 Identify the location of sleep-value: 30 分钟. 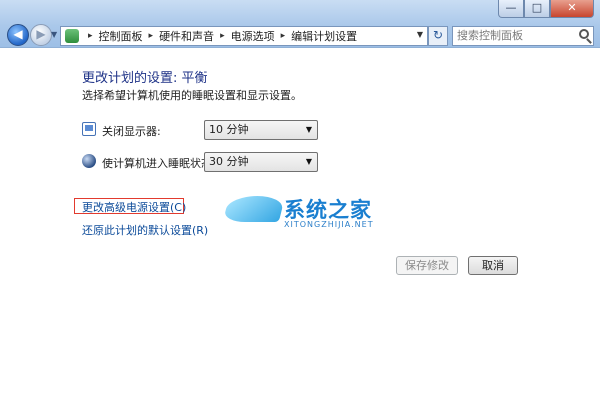
(229, 161).